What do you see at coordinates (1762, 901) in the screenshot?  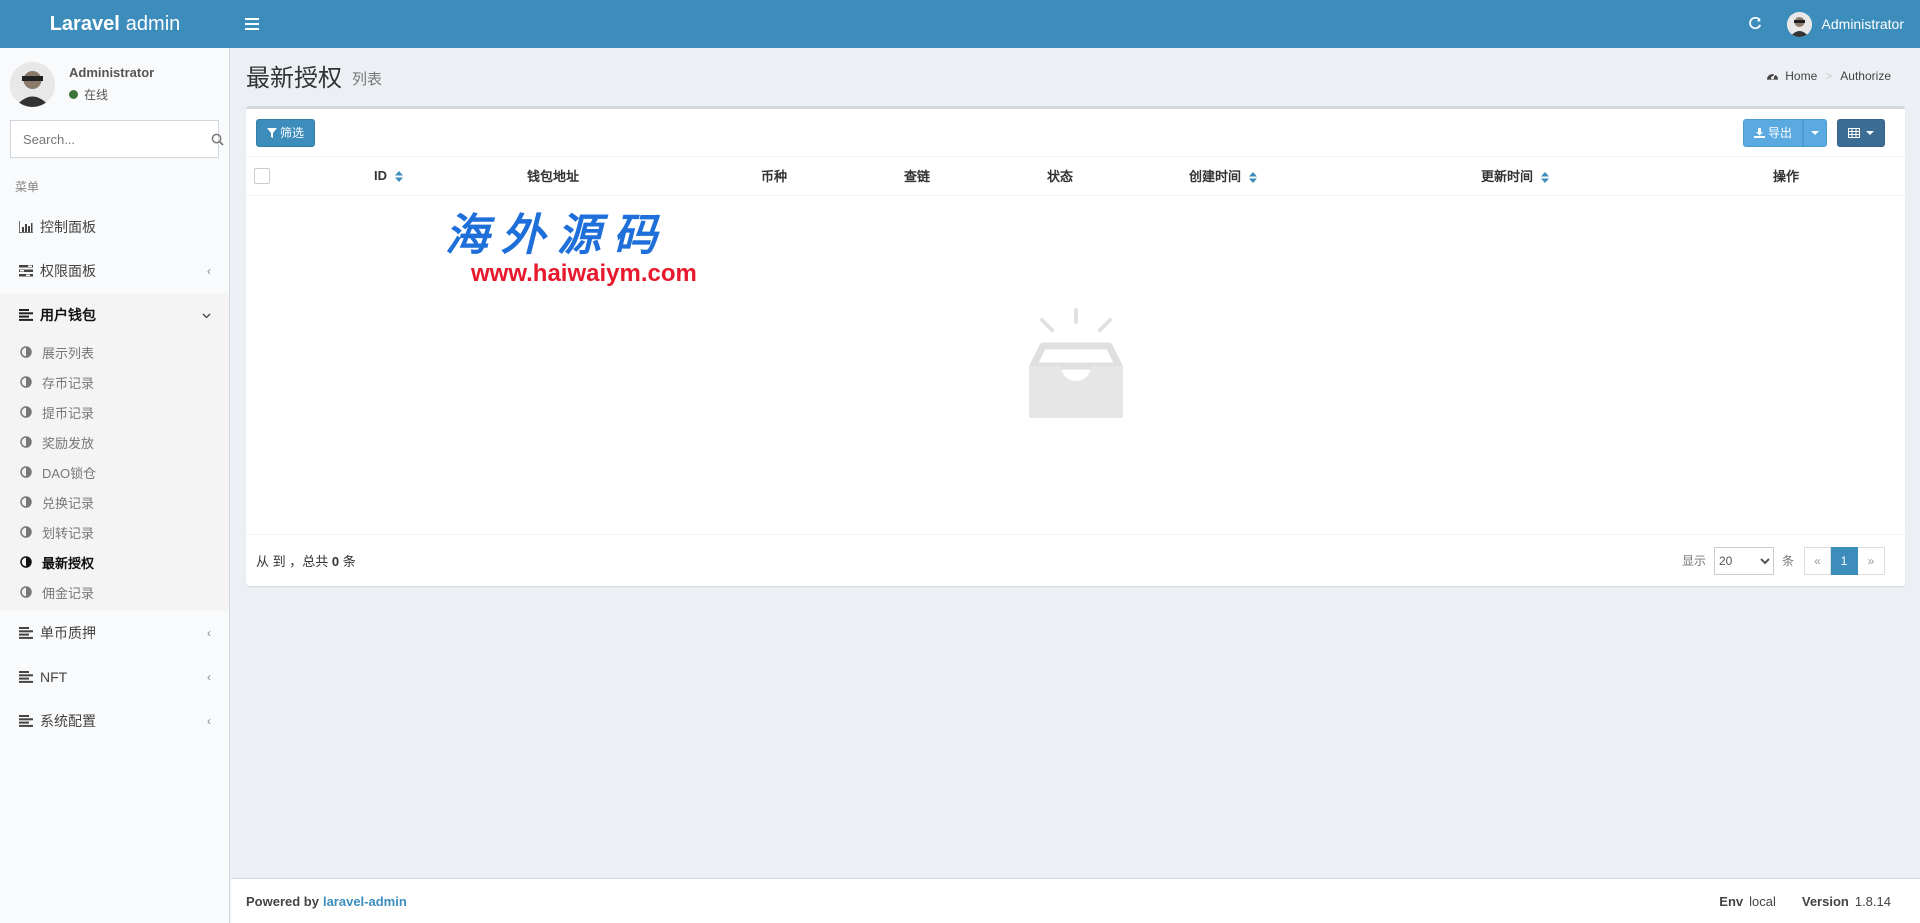 I see `env-value: local` at bounding box center [1762, 901].